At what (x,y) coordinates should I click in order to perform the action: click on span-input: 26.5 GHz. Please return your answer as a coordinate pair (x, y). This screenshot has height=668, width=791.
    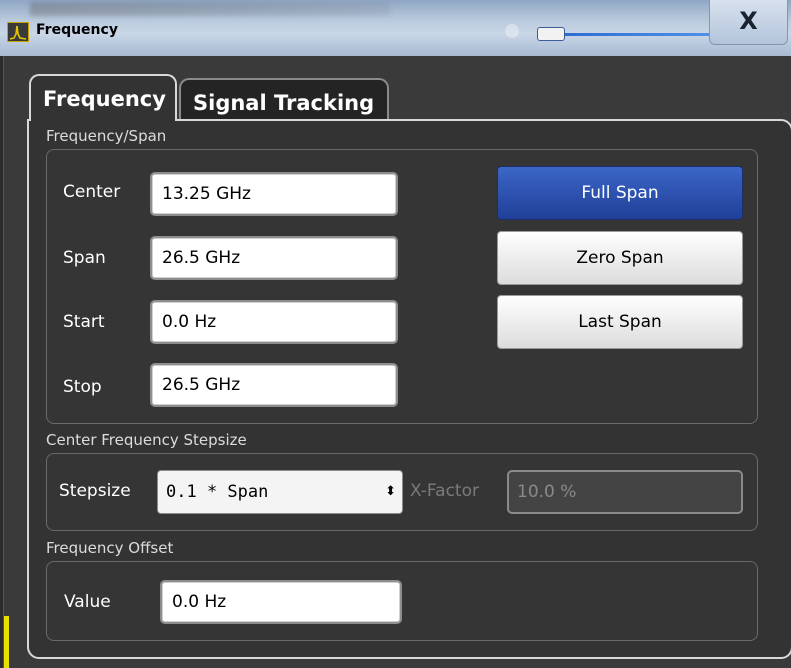
    Looking at the image, I should click on (274, 258).